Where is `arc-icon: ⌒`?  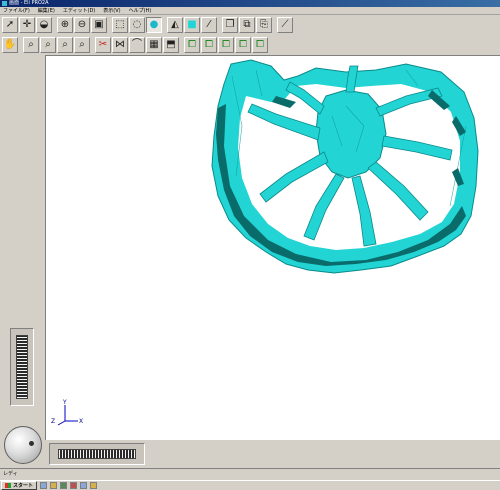
arc-icon: ⌒ is located at coordinates (137, 44).